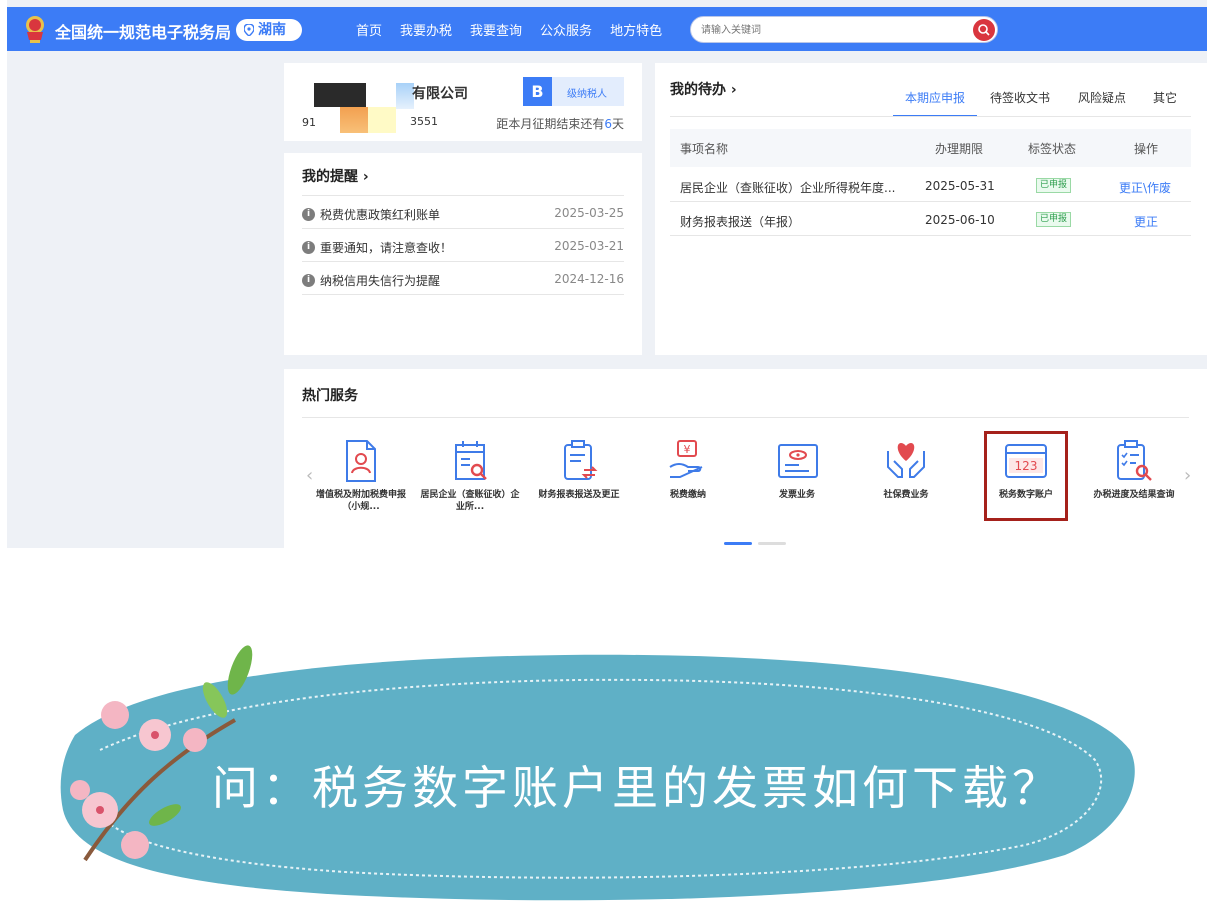 This screenshot has height=914, width=1218. I want to click on period-deadline: 距本月征期结束还有6天, so click(560, 123).